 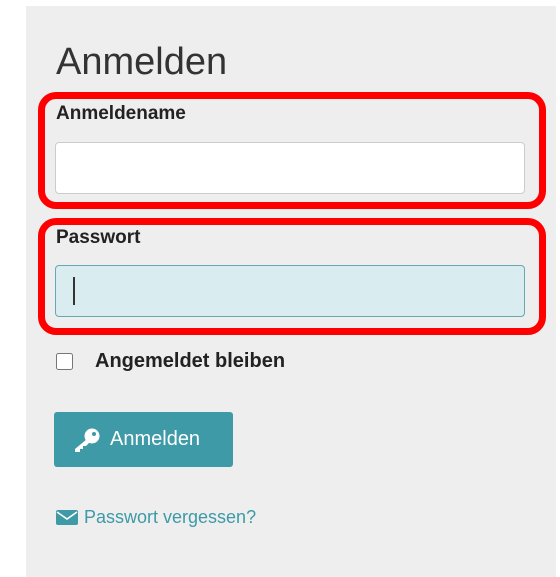 What do you see at coordinates (64, 361) in the screenshot?
I see `remember-me-checkbox` at bounding box center [64, 361].